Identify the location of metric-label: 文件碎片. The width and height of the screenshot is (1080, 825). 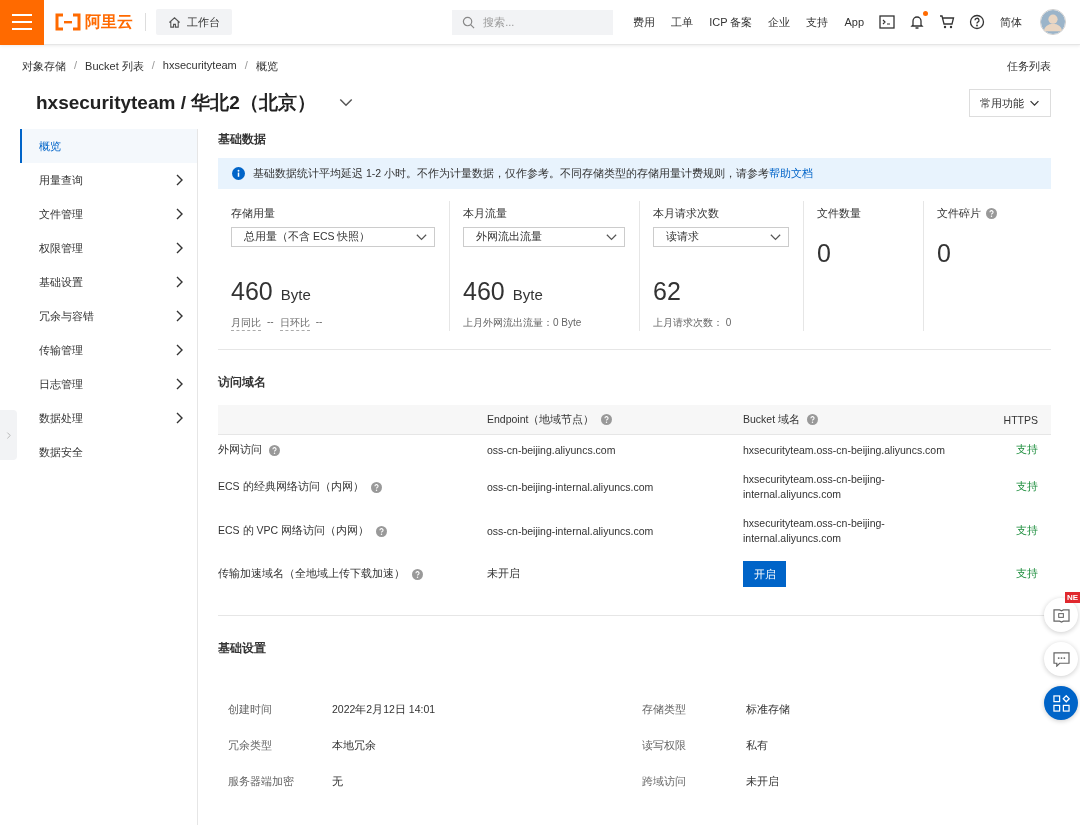
(959, 213).